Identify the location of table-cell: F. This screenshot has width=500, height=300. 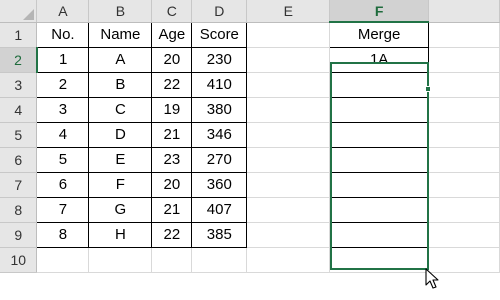
(120, 184).